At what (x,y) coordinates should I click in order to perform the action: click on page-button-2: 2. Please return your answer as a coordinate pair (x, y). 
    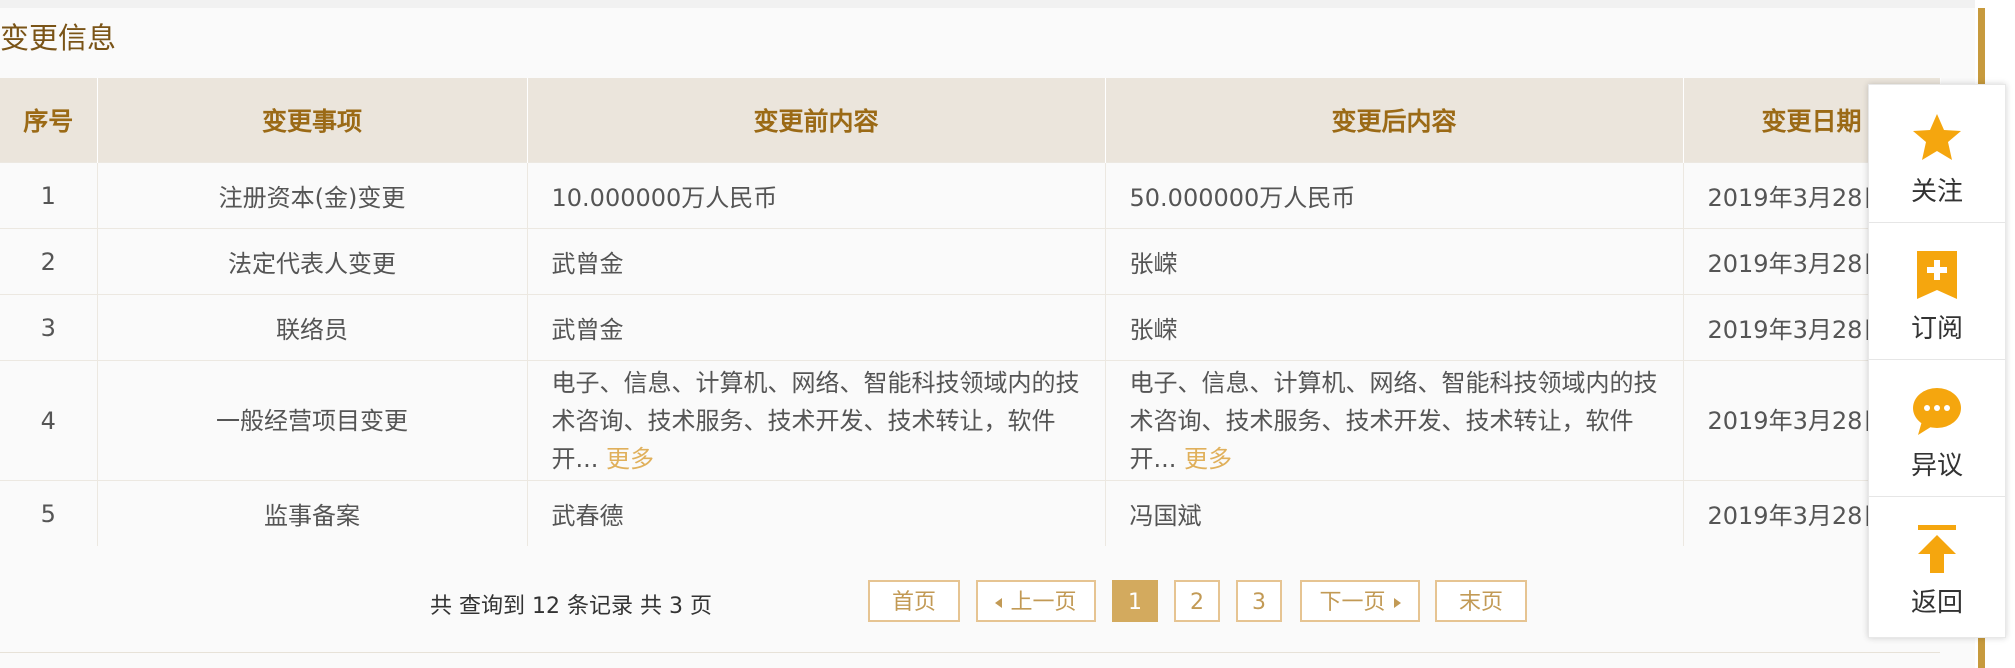
    Looking at the image, I should click on (1197, 601).